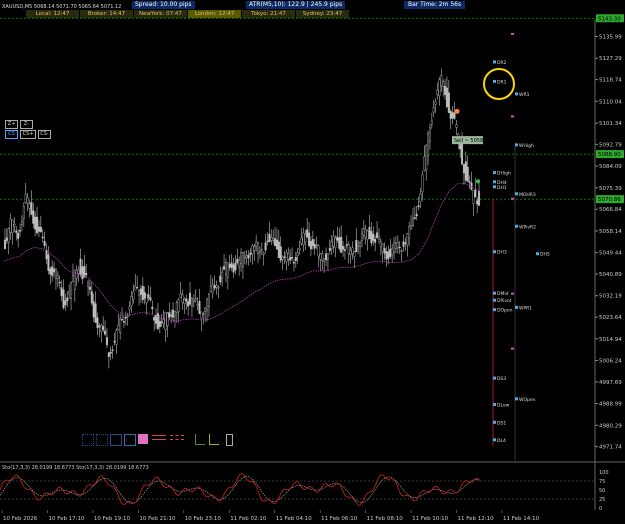  What do you see at coordinates (11, 134) in the screenshot?
I see `cs-button: CS` at bounding box center [11, 134].